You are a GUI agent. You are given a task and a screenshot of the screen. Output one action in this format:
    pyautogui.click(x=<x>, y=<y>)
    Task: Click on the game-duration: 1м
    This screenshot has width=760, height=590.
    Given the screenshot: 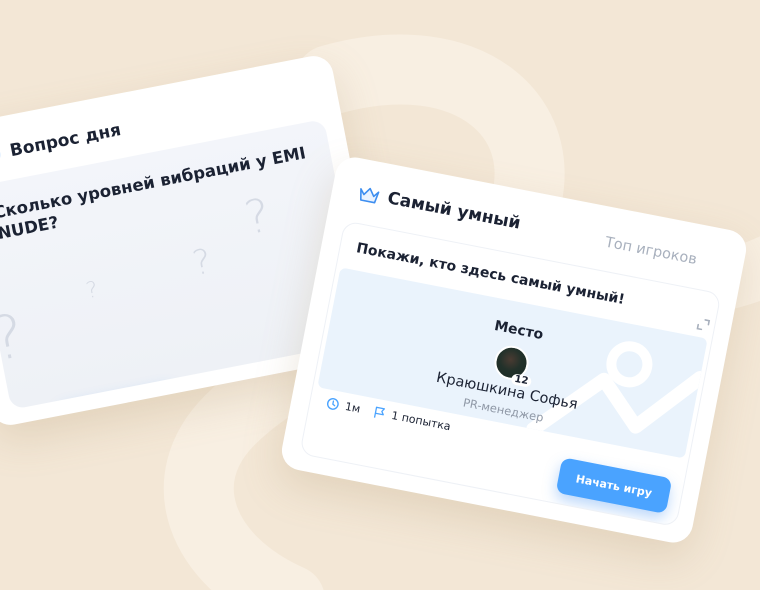 What is the action you would take?
    pyautogui.click(x=352, y=407)
    